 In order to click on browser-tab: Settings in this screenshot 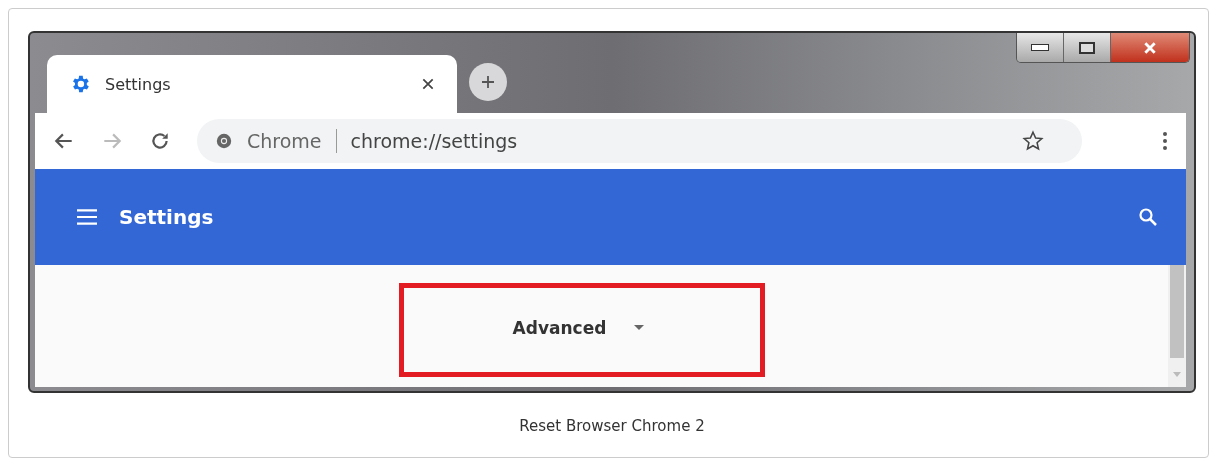, I will do `click(252, 84)`.